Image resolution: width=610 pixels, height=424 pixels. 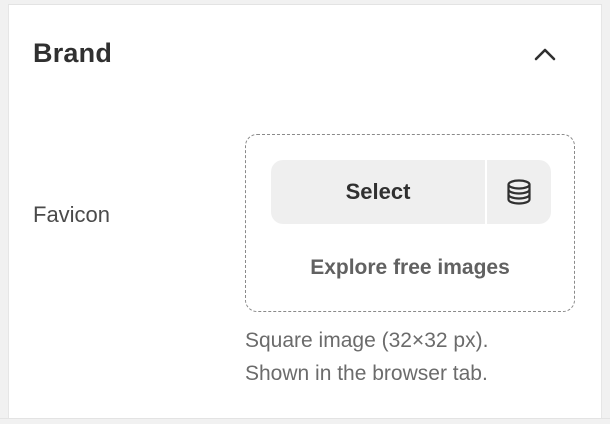 I want to click on section-title: Brand, so click(x=73, y=53).